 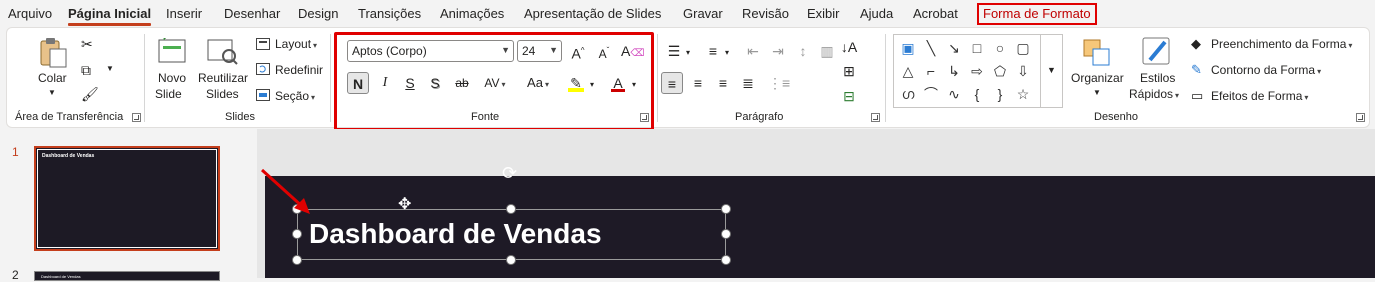 What do you see at coordinates (1281, 44) in the screenshot?
I see `shape-fill-button: Preenchimento da Forma ▾` at bounding box center [1281, 44].